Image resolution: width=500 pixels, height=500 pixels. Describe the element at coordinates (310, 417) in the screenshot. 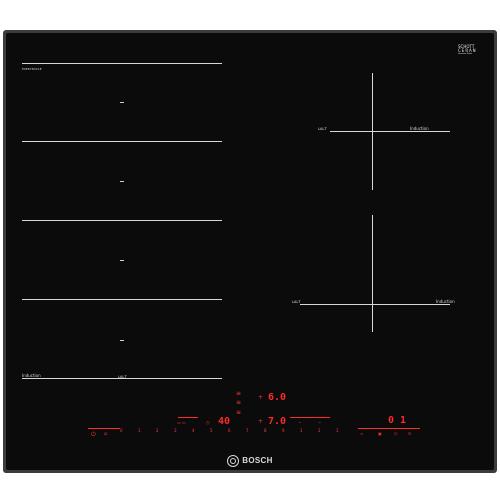

I see `panel-underline-right` at that location.